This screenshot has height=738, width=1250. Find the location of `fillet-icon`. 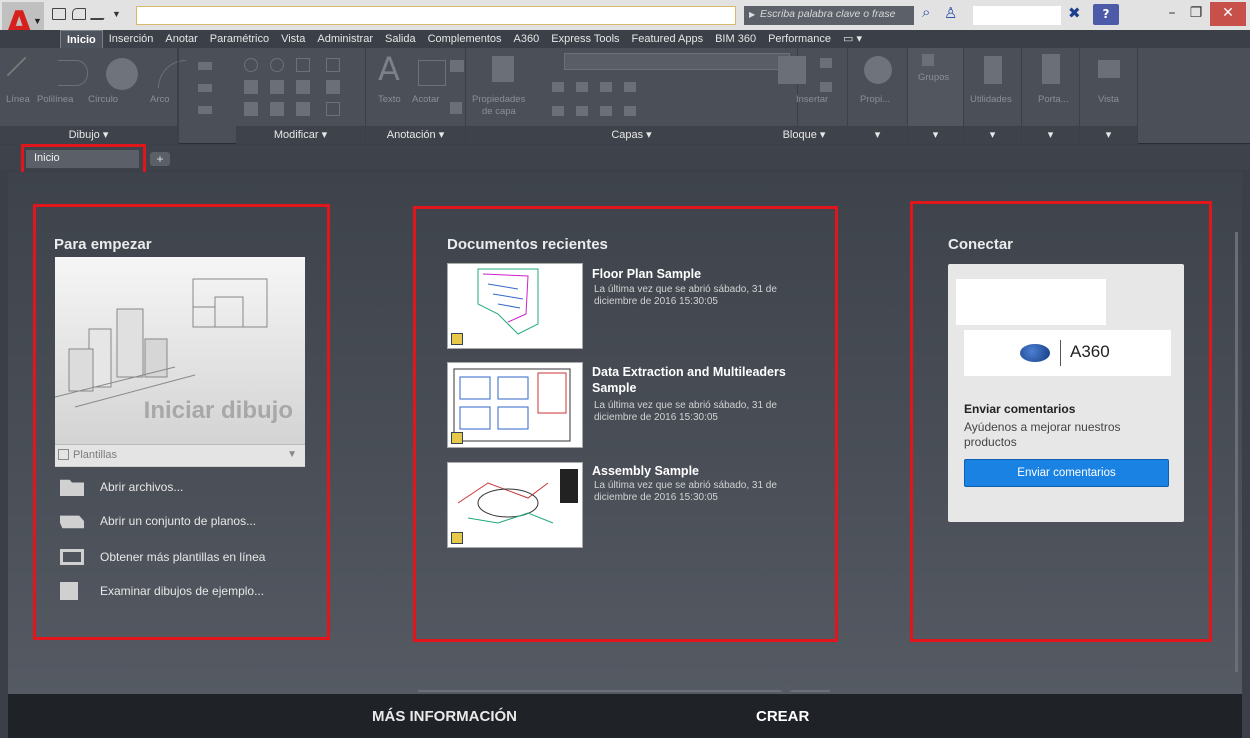

fillet-icon is located at coordinates (303, 87).